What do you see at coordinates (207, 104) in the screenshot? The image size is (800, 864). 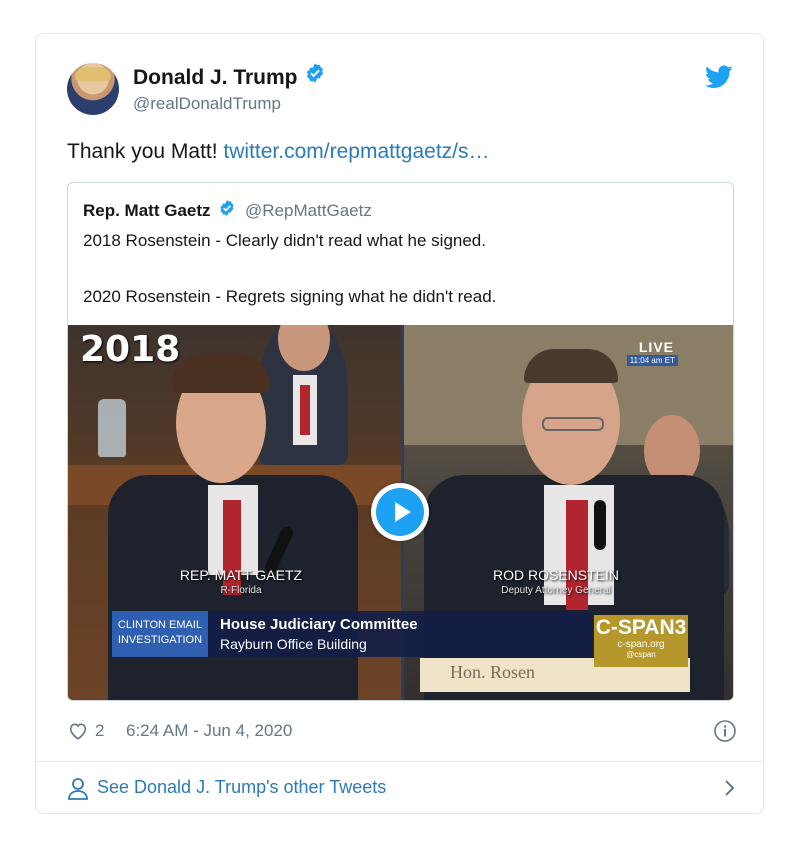 I see `author-handle: @realDonaldTrump` at bounding box center [207, 104].